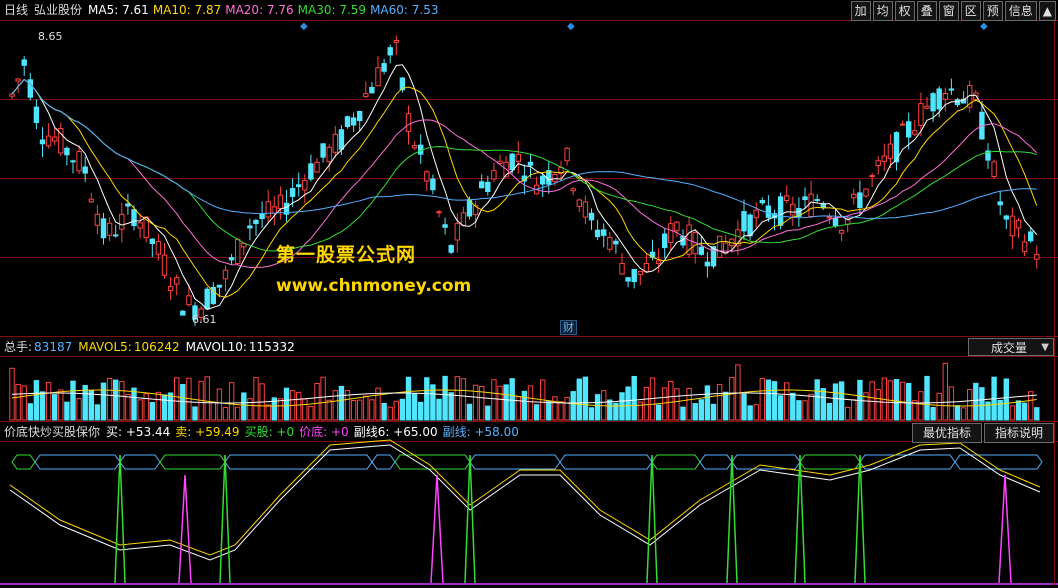 The height and width of the screenshot is (588, 1058). What do you see at coordinates (926, 11) in the screenshot?
I see `toolbar-button: 叠` at bounding box center [926, 11].